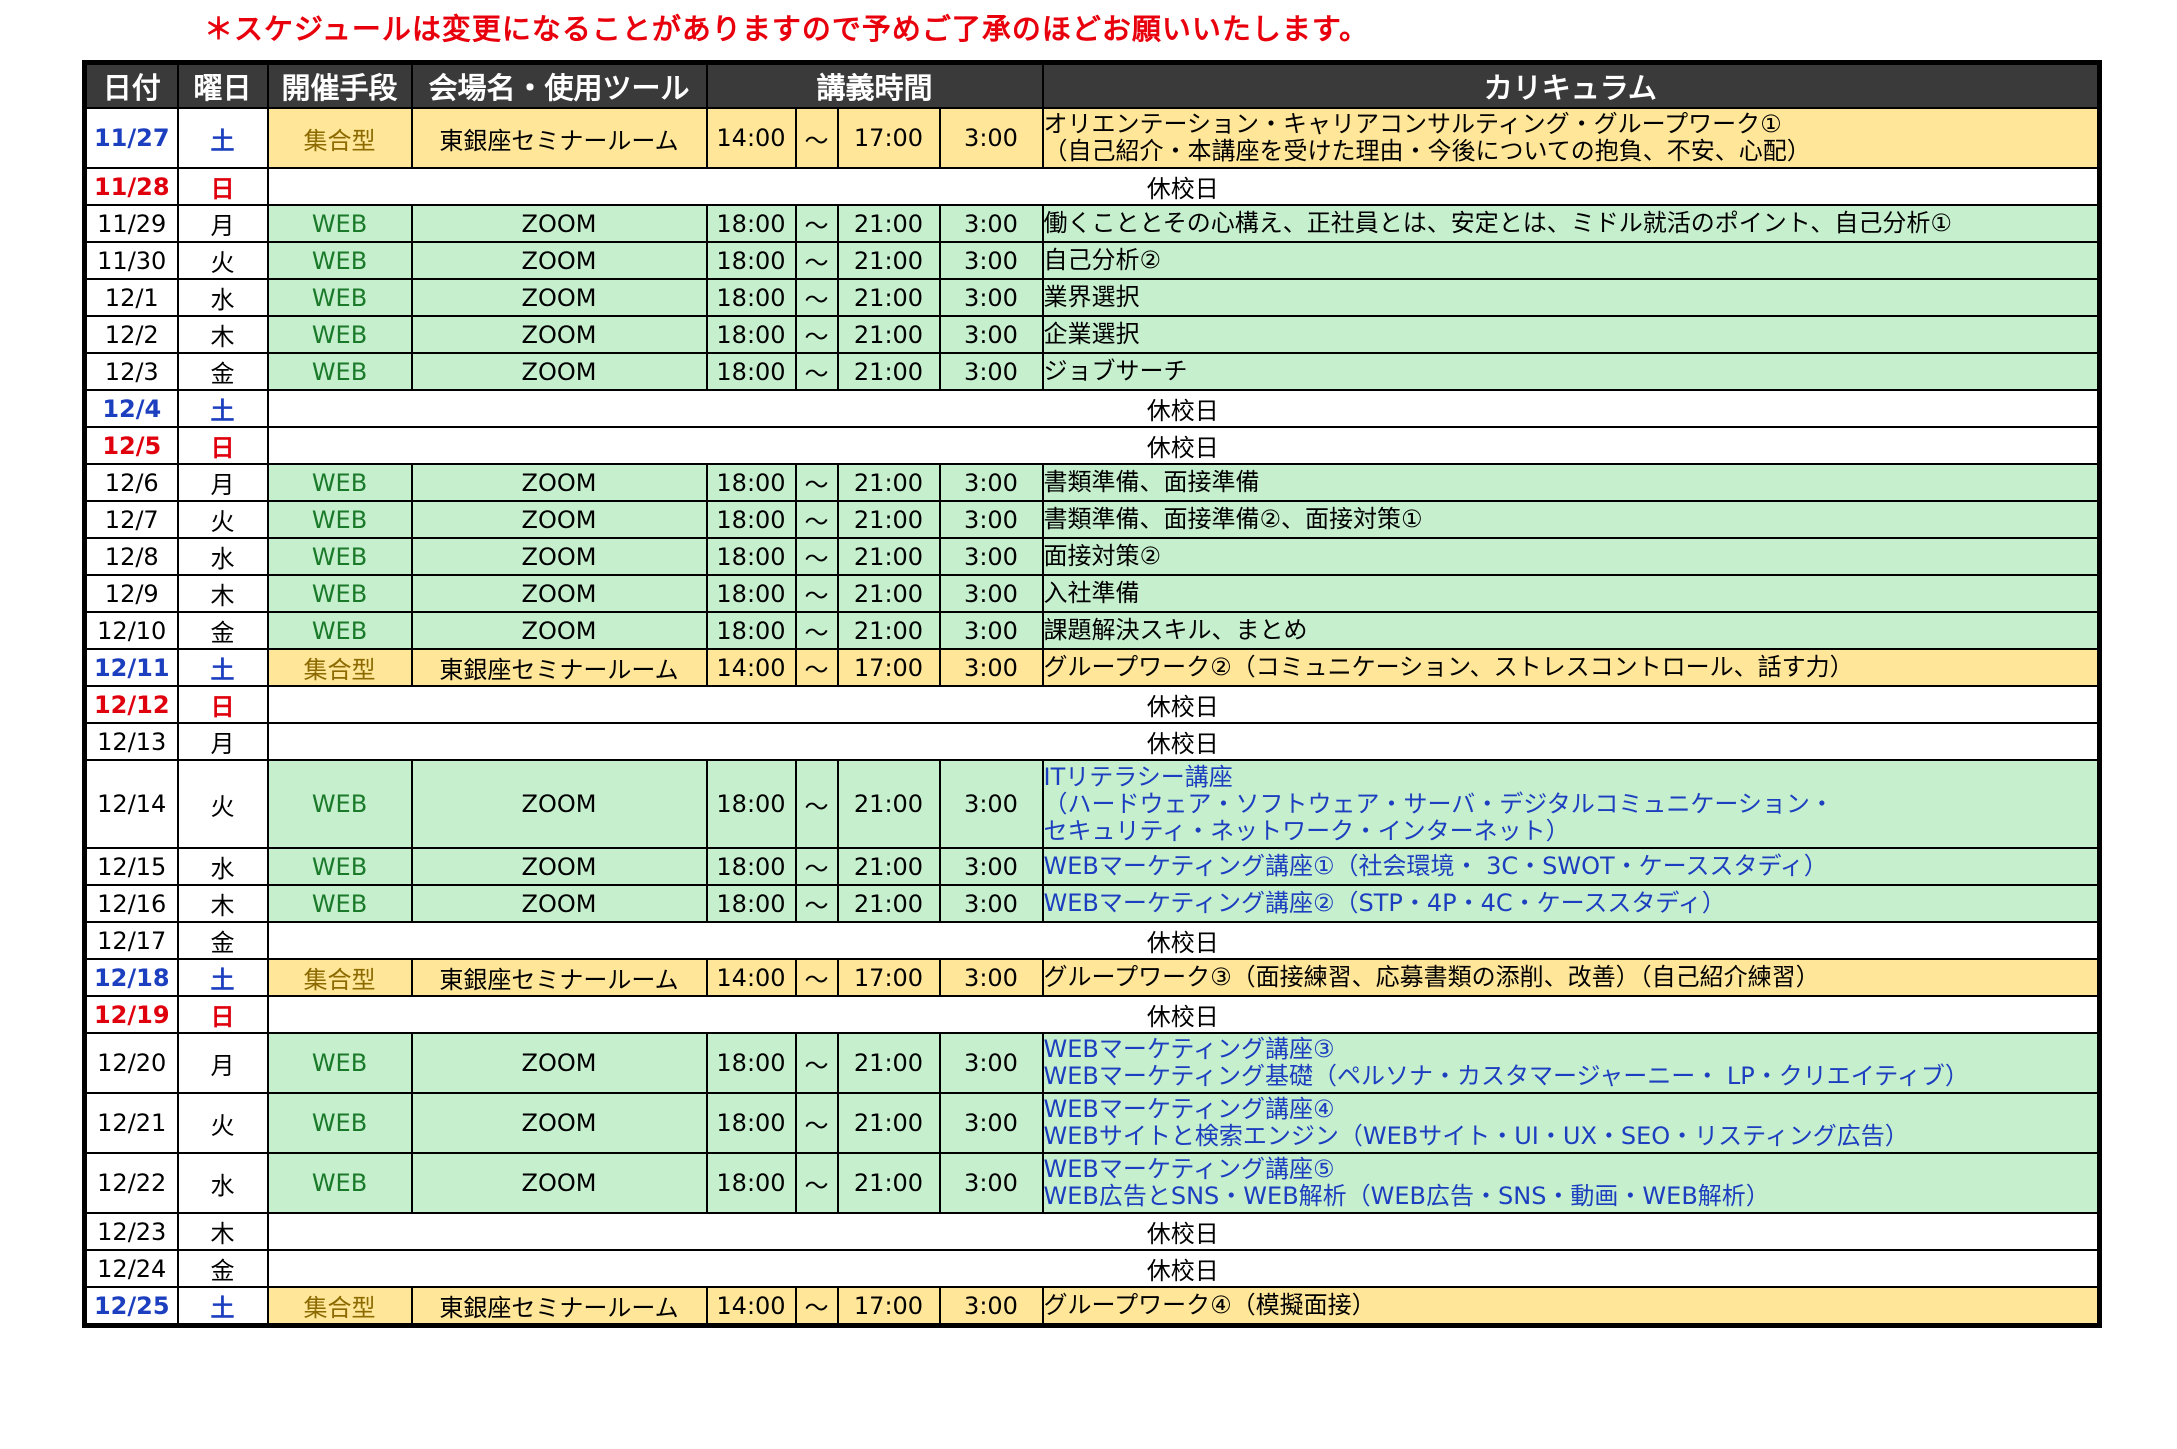 The image size is (2177, 1449). I want to click on schedule-row: 12/12 日休校日, so click(1092, 704).